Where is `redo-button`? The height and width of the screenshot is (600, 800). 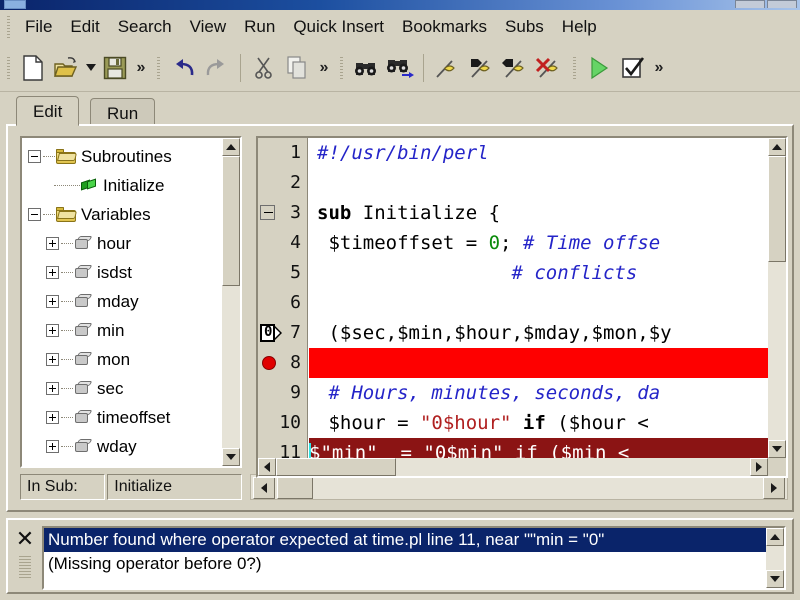 redo-button is located at coordinates (217, 68).